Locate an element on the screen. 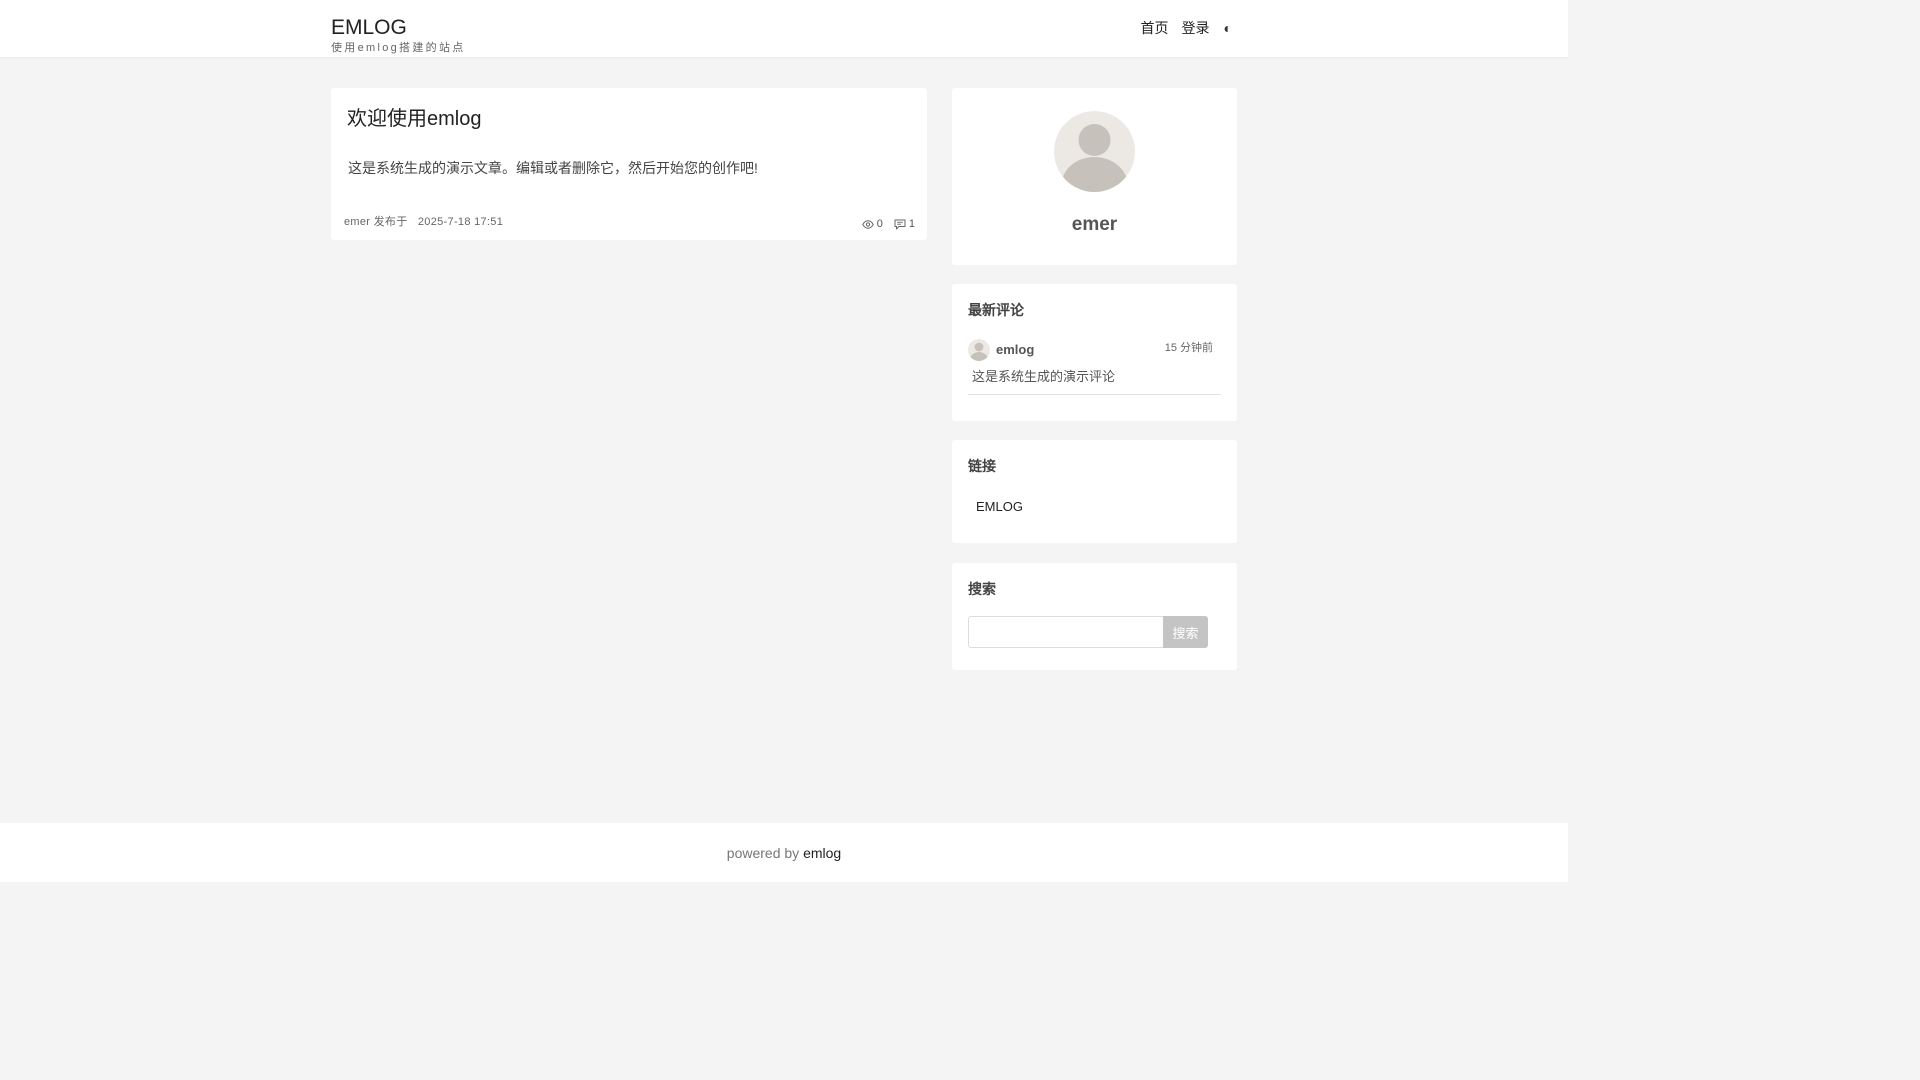 The height and width of the screenshot is (1080, 1920). links-widget: 链接 EMLOG is located at coordinates (1094, 491).